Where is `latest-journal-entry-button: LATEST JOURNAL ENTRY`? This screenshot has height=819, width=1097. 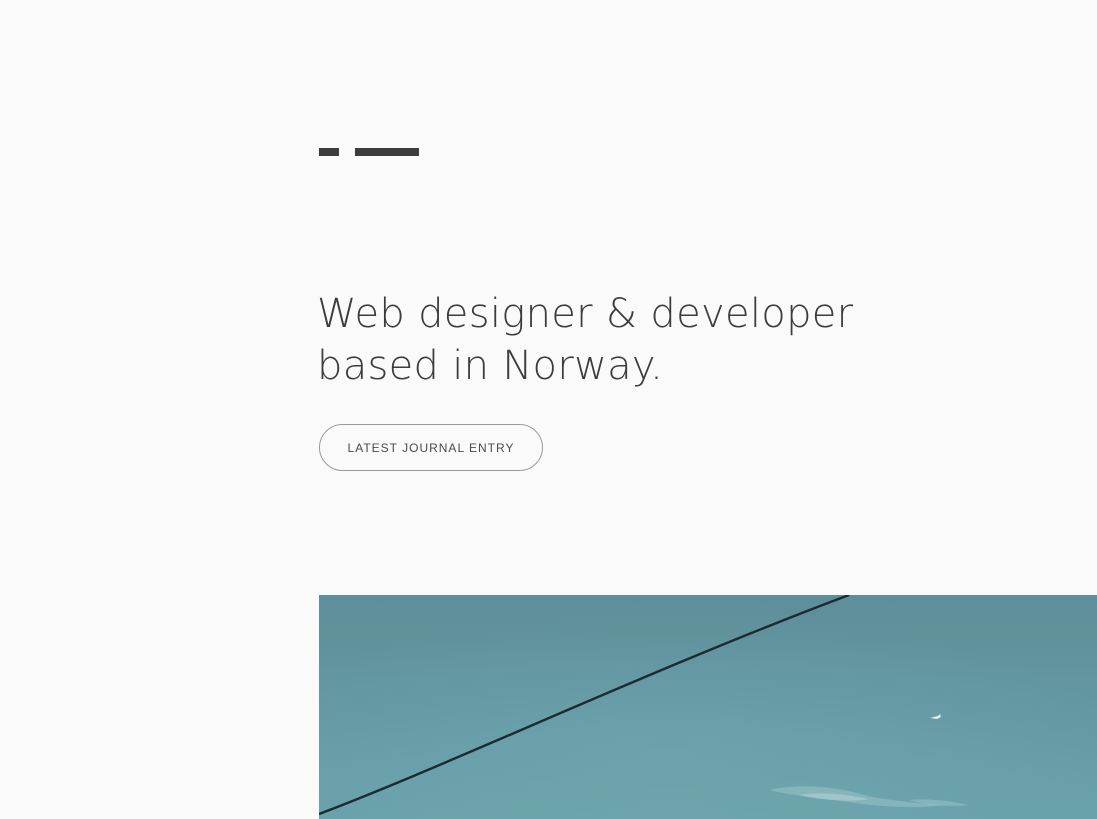 latest-journal-entry-button: LATEST JOURNAL ENTRY is located at coordinates (431, 447).